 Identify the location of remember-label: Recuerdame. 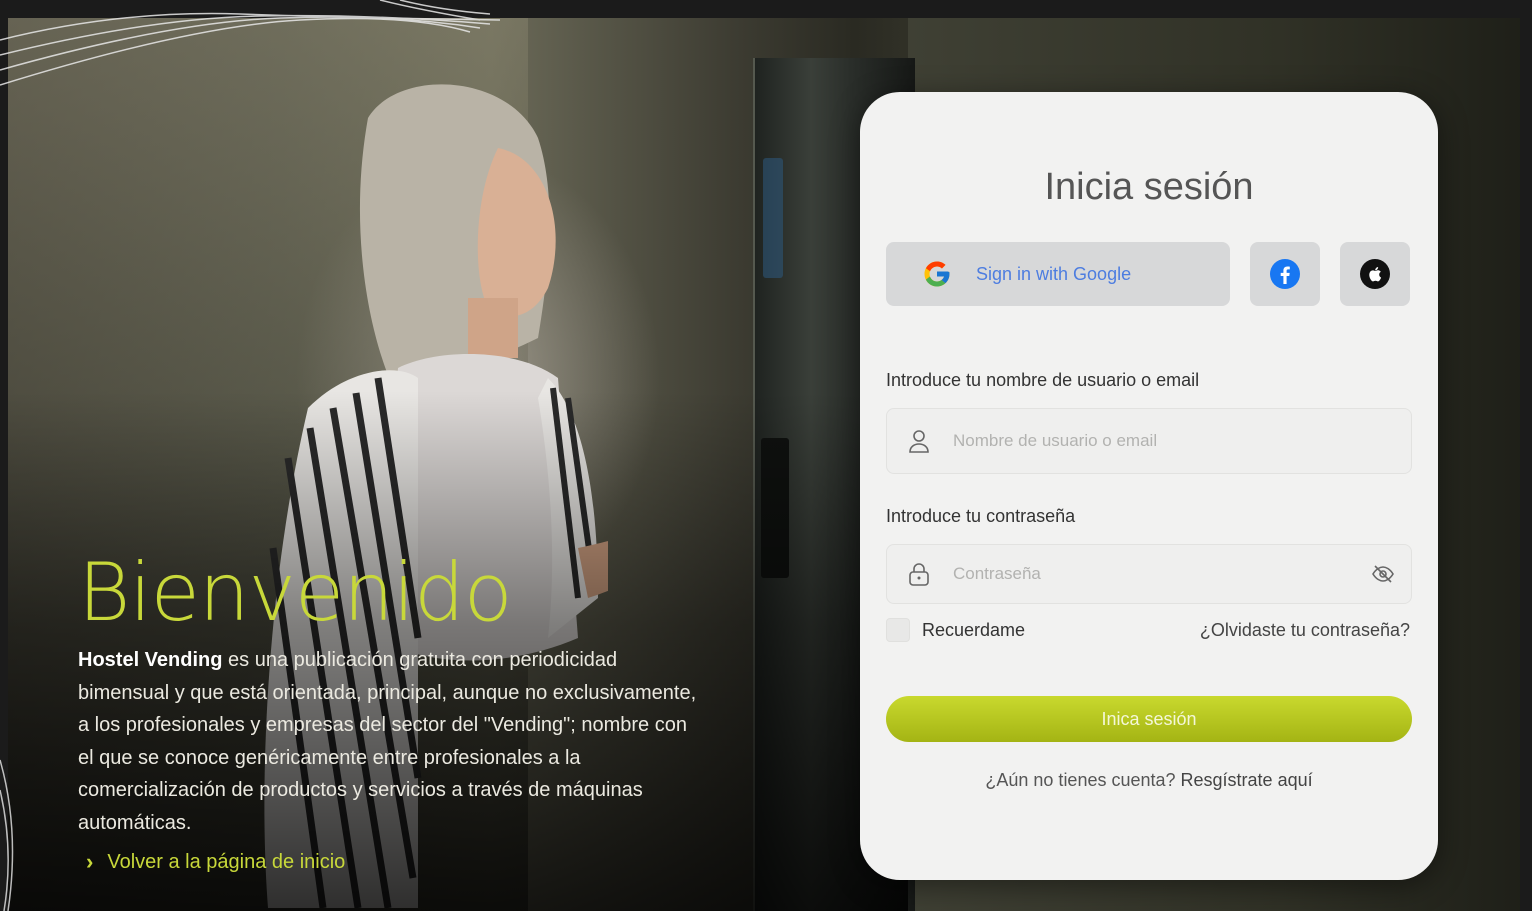
(974, 629).